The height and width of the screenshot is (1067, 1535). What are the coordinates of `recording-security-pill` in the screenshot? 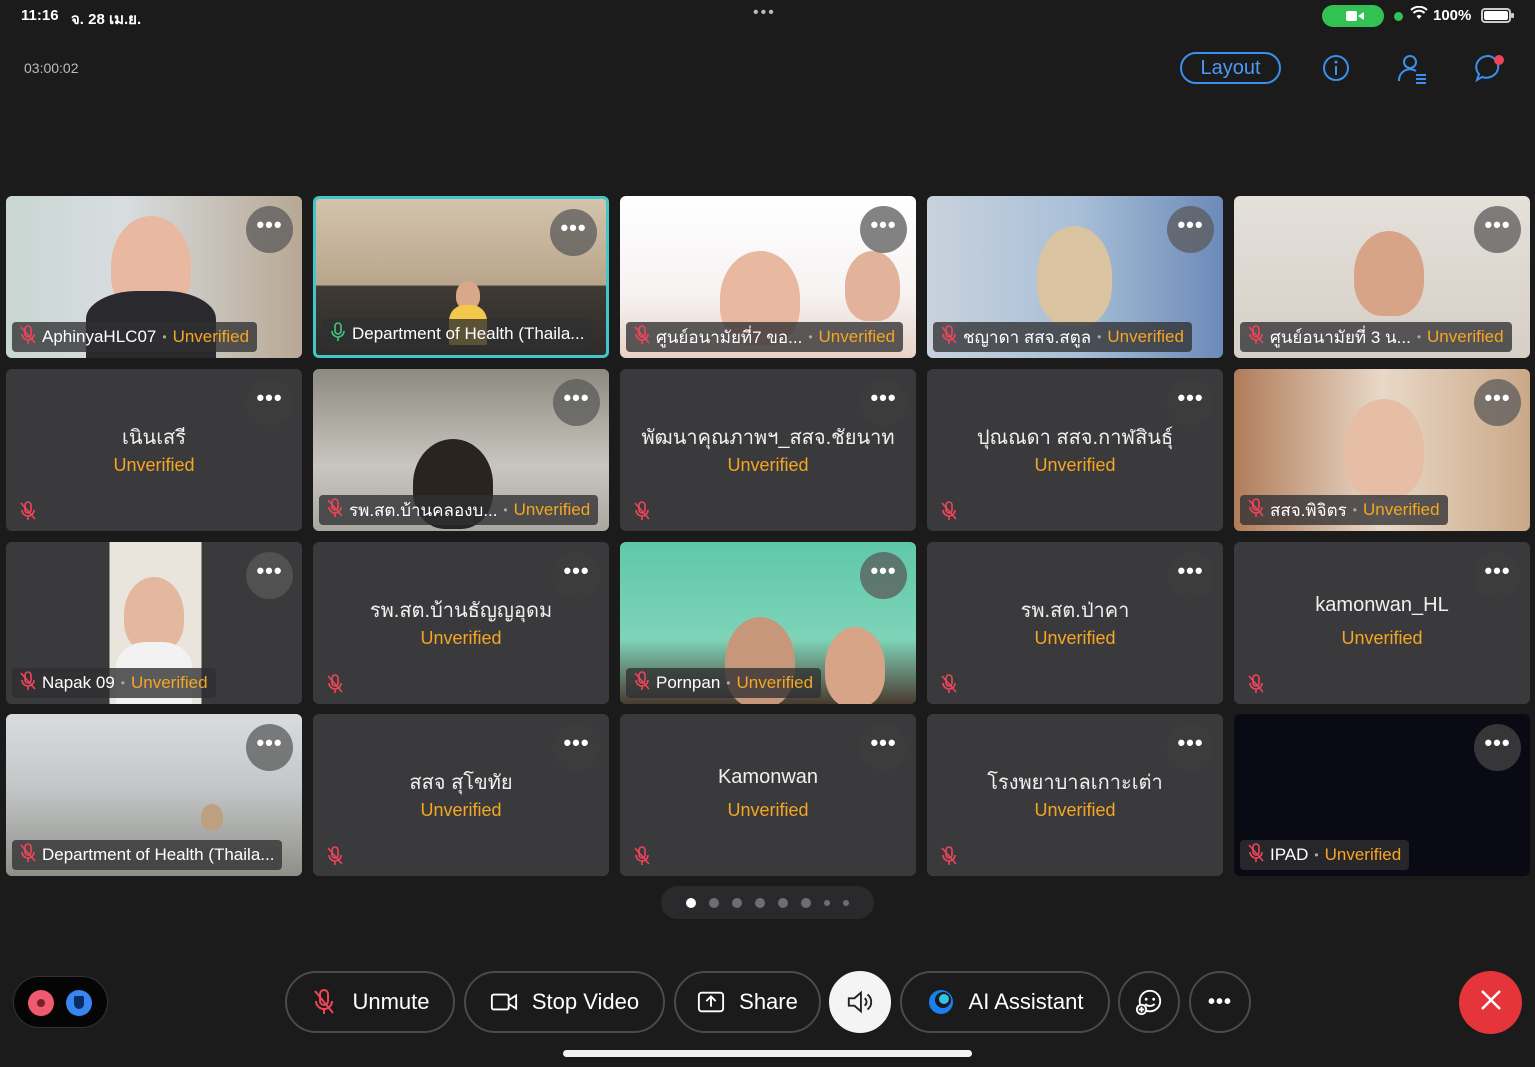 It's located at (60, 1002).